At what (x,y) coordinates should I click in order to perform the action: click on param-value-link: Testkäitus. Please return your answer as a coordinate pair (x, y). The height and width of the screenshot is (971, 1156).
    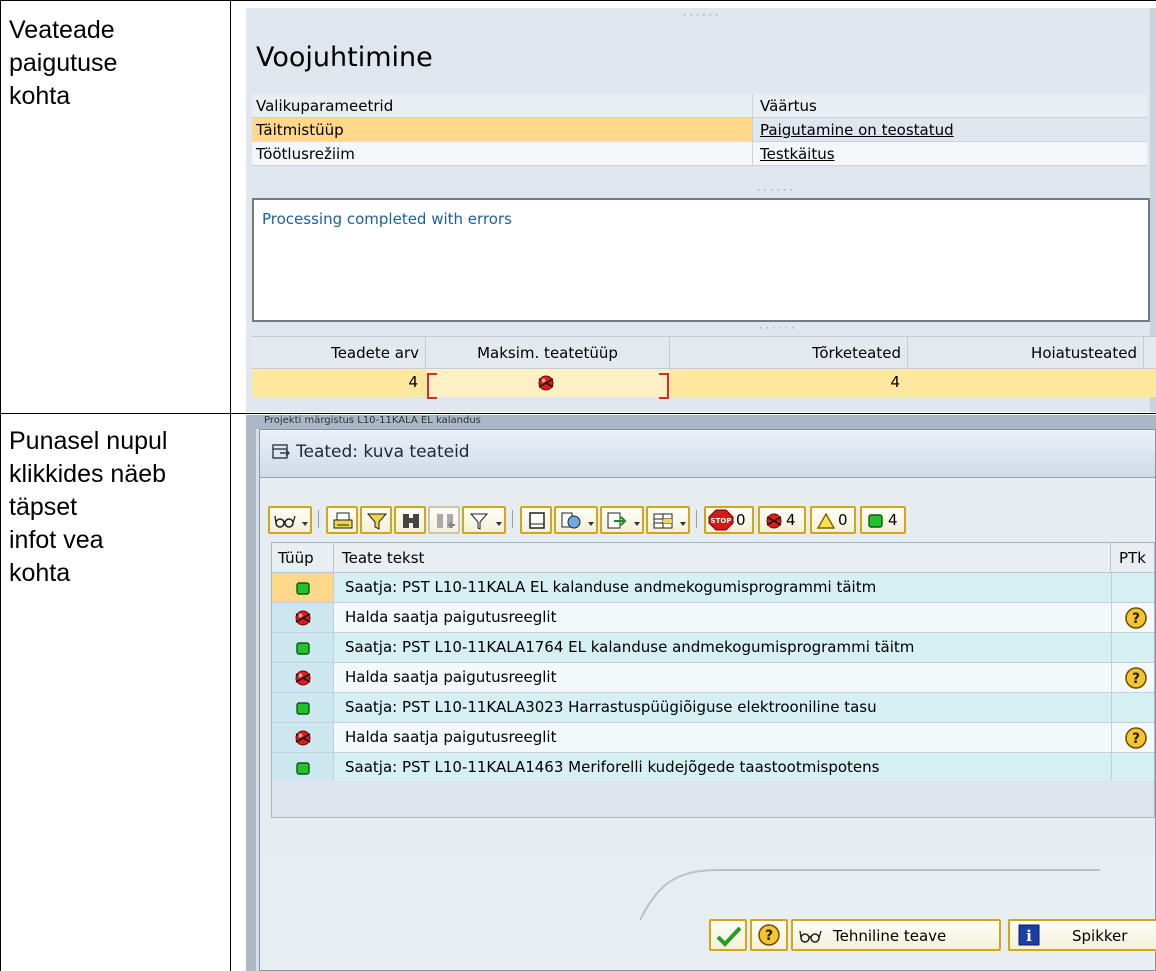
    Looking at the image, I should click on (950, 154).